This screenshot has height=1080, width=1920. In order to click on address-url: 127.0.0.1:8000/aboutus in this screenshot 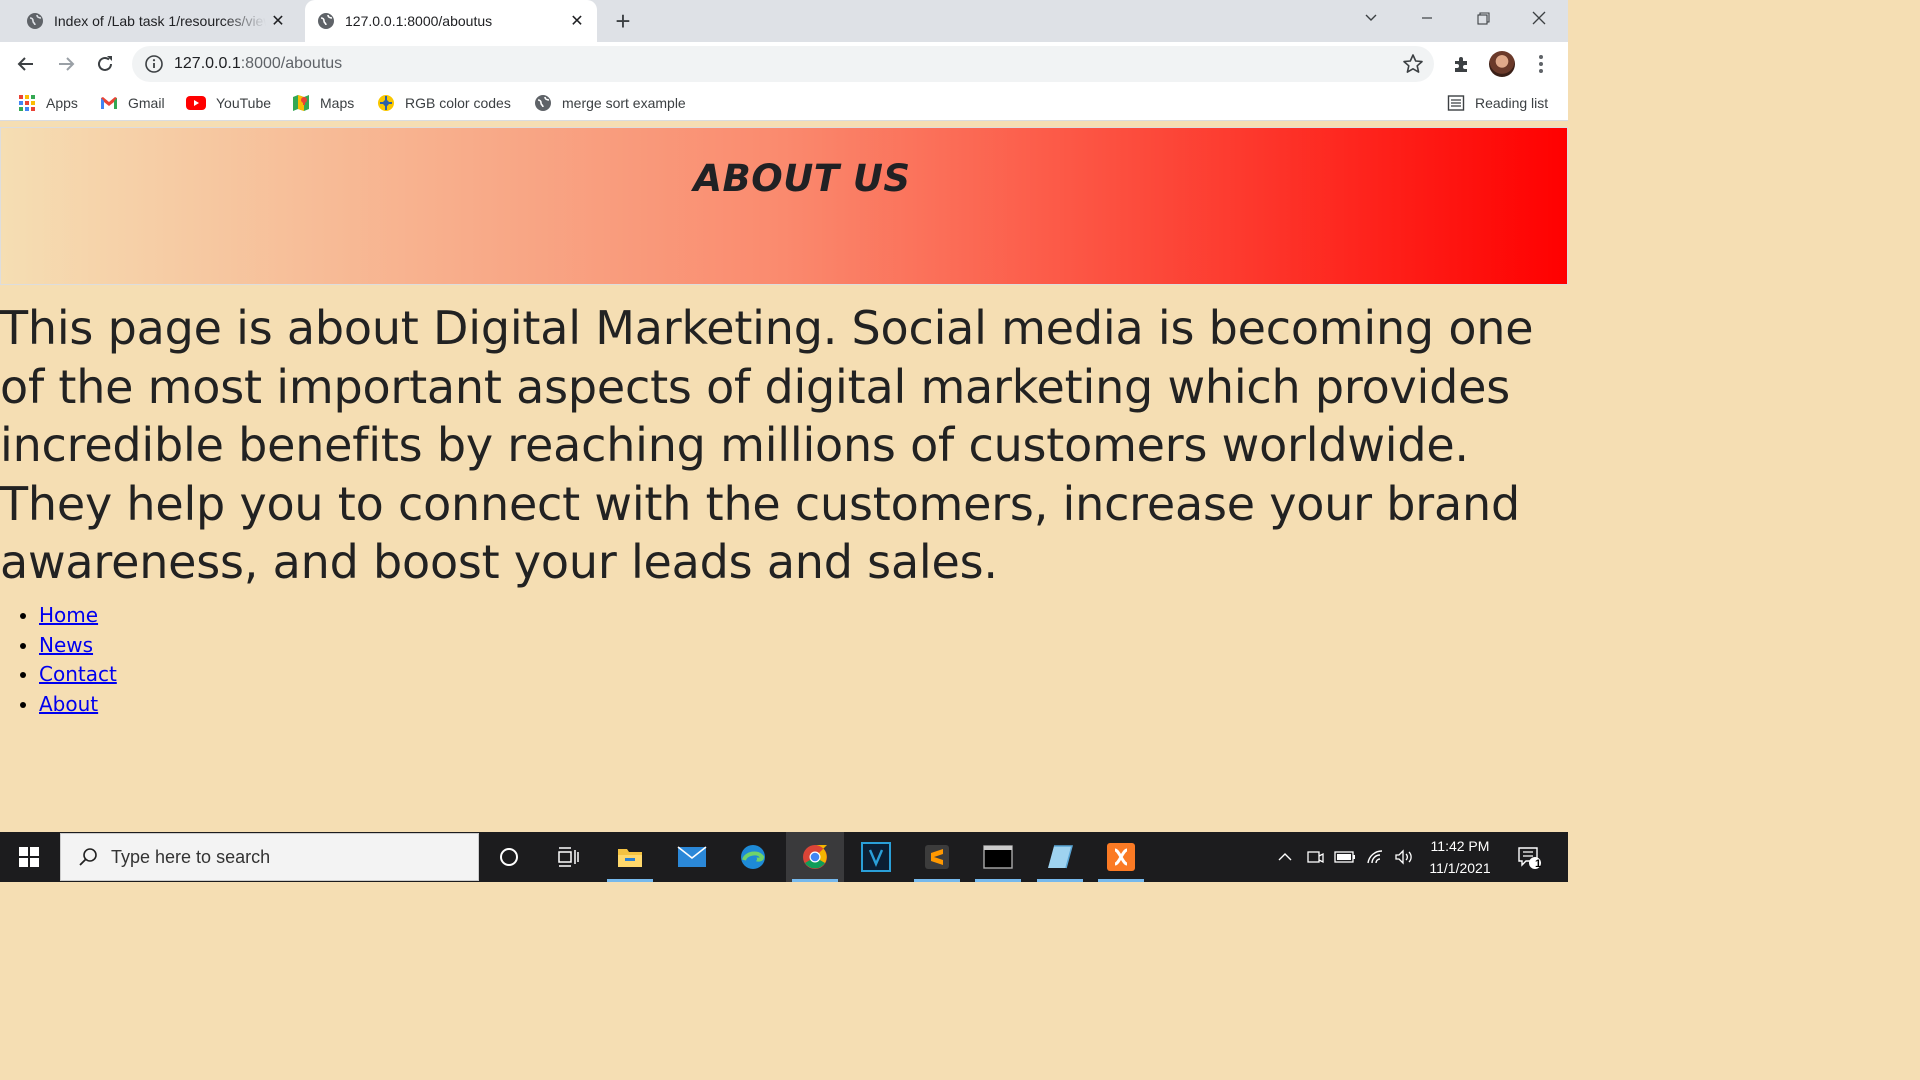, I will do `click(258, 64)`.